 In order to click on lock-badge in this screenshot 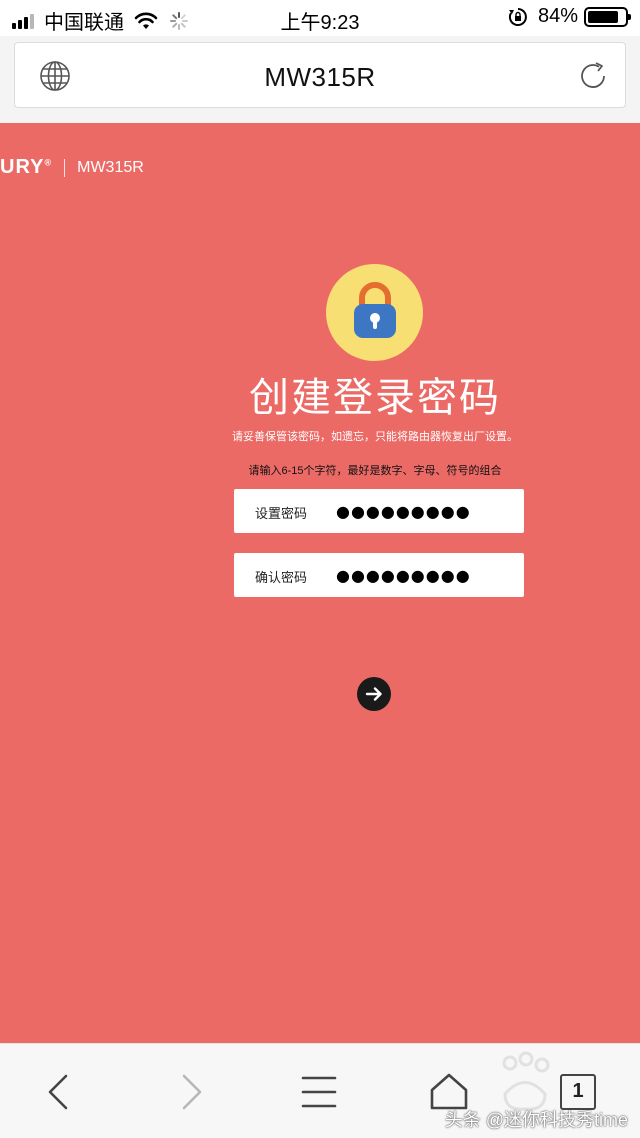, I will do `click(374, 312)`.